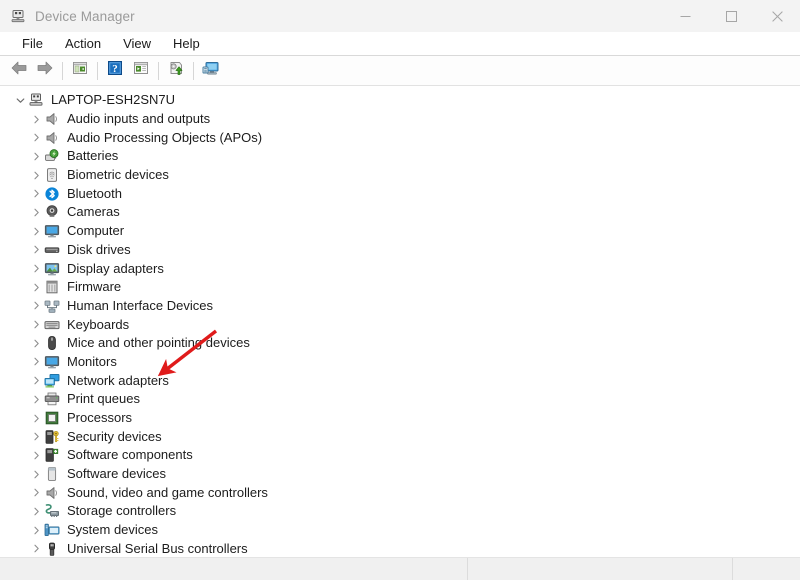  What do you see at coordinates (52, 194) in the screenshot?
I see `bluetooth-icon` at bounding box center [52, 194].